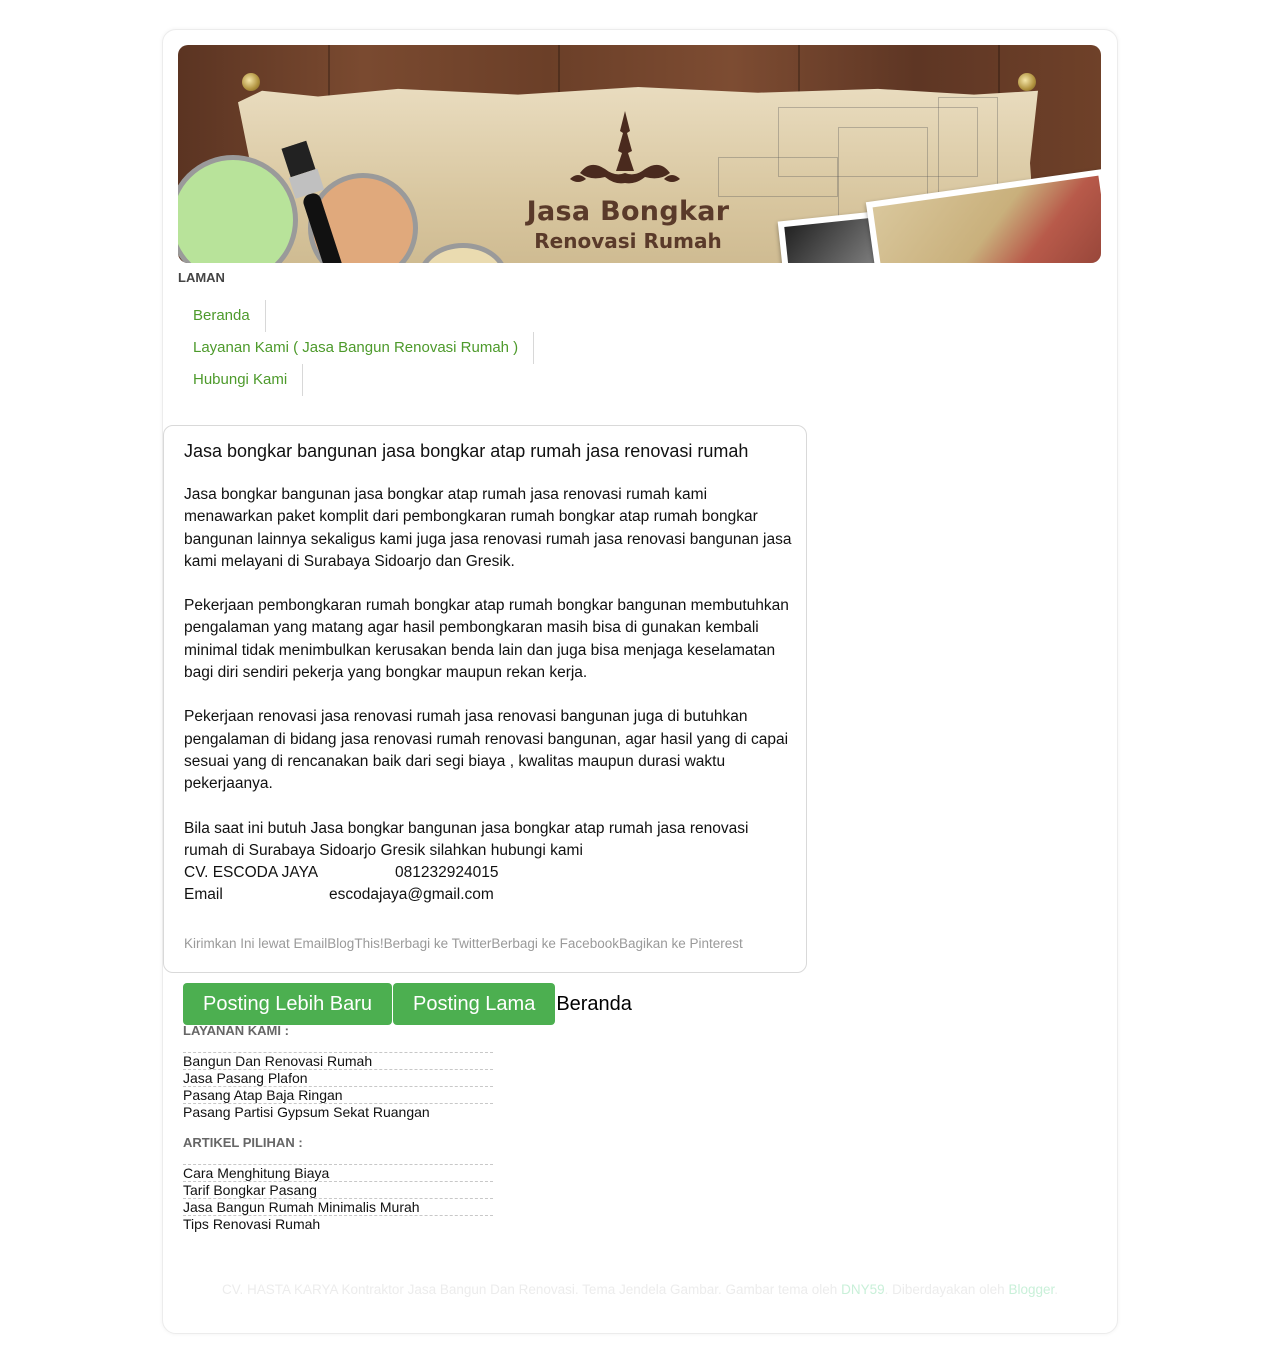 The width and height of the screenshot is (1280, 1363). What do you see at coordinates (338, 1172) in the screenshot?
I see `list-item: Cara Menghitung Biaya` at bounding box center [338, 1172].